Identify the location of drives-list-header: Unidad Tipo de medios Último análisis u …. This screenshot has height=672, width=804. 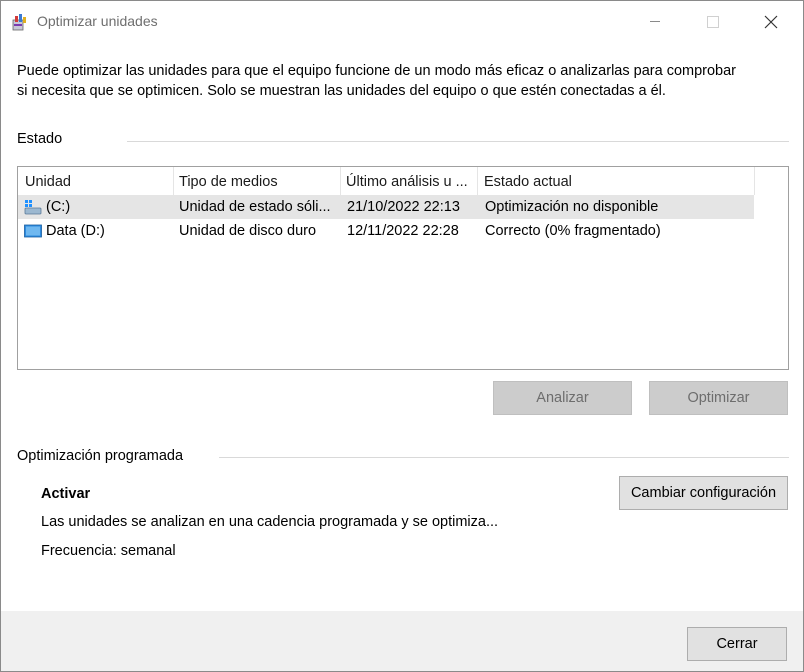
(386, 181).